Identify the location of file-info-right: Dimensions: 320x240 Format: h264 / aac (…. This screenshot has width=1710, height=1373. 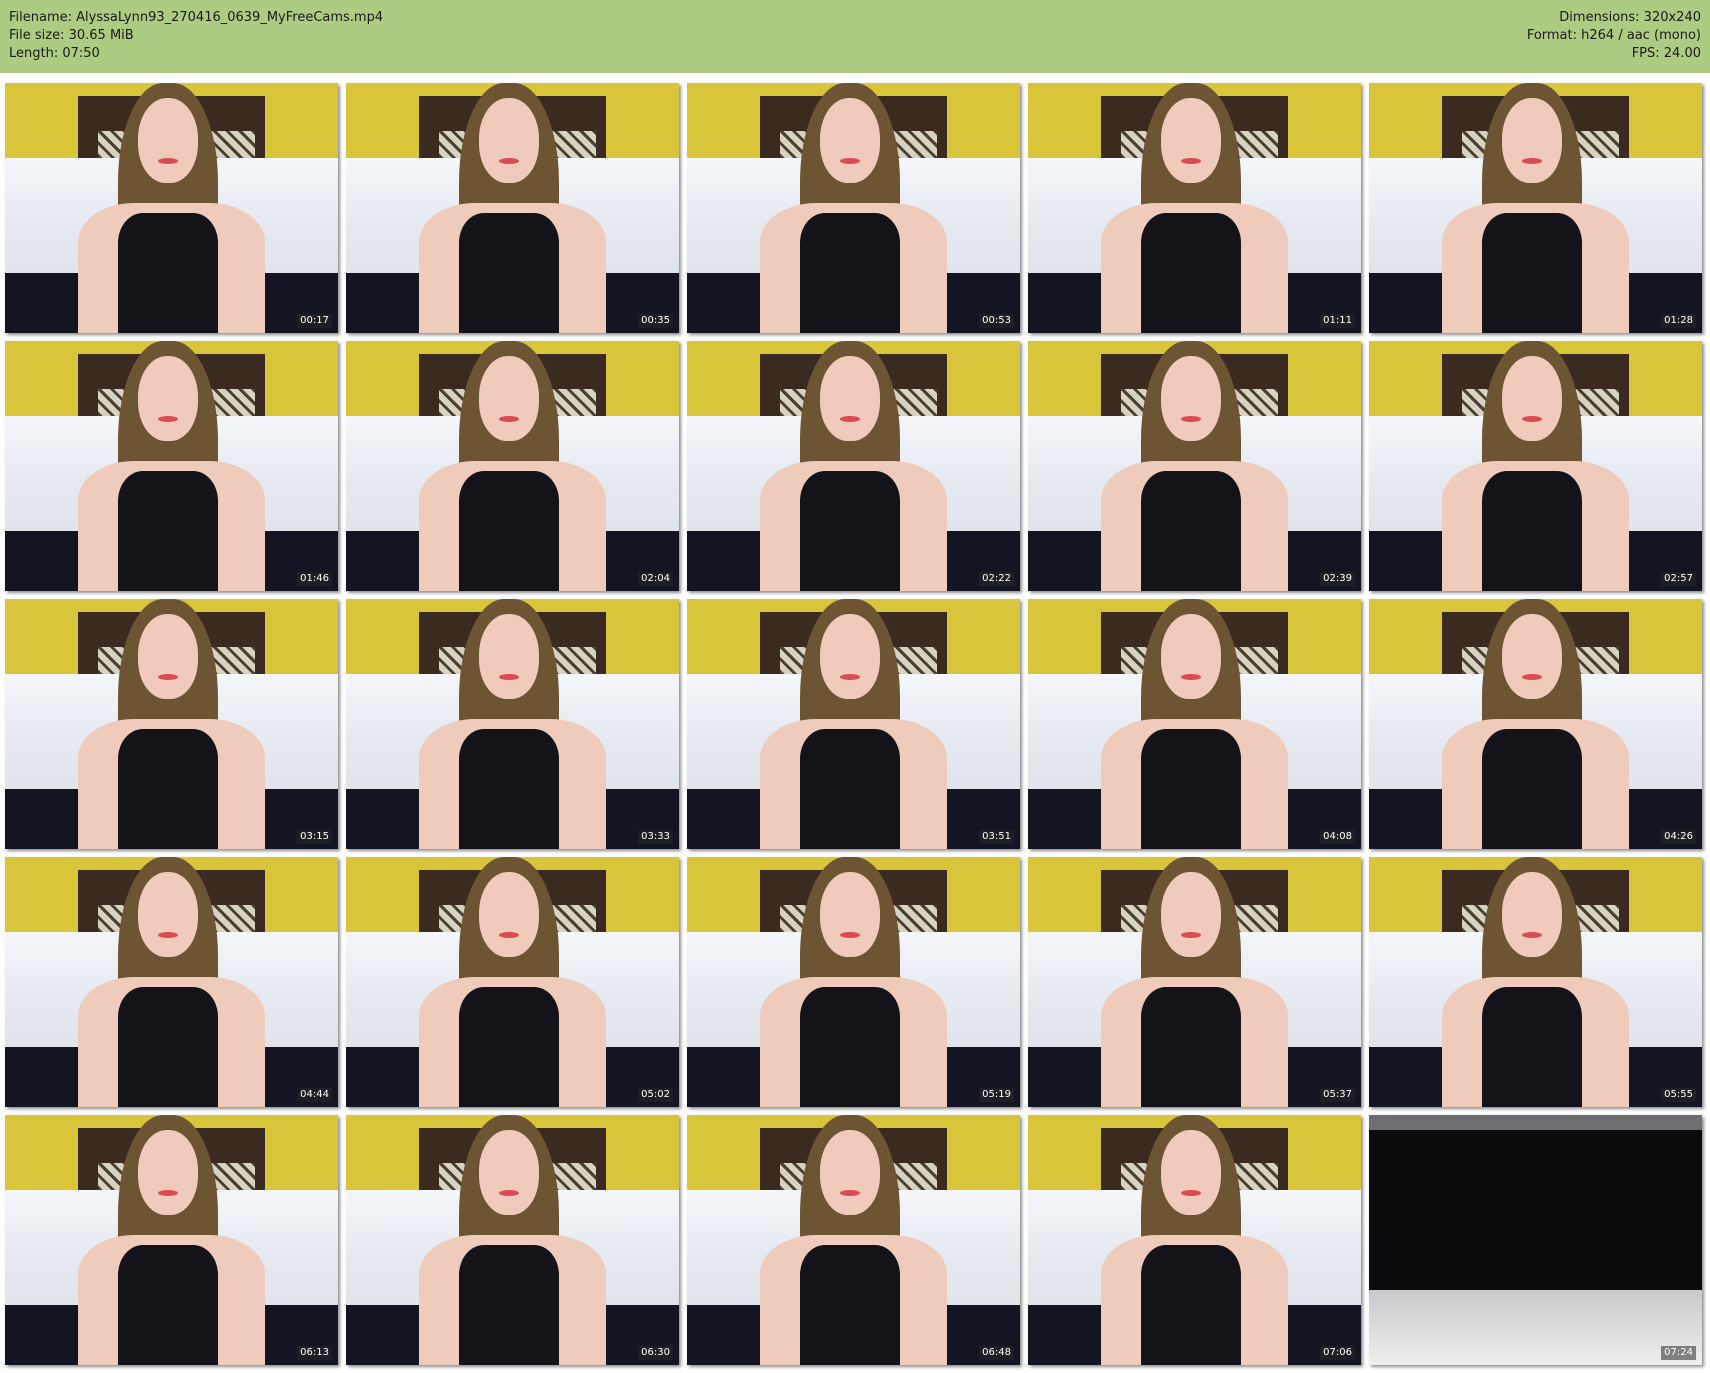
(1614, 36).